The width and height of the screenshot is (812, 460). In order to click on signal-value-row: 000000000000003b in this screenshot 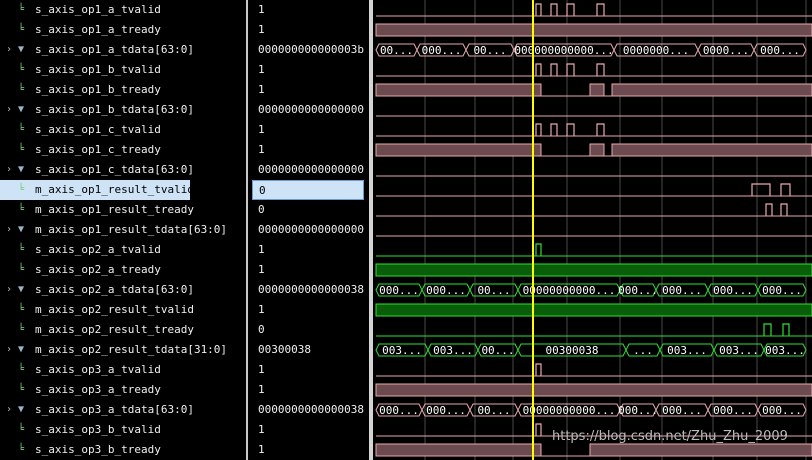, I will do `click(308, 50)`.